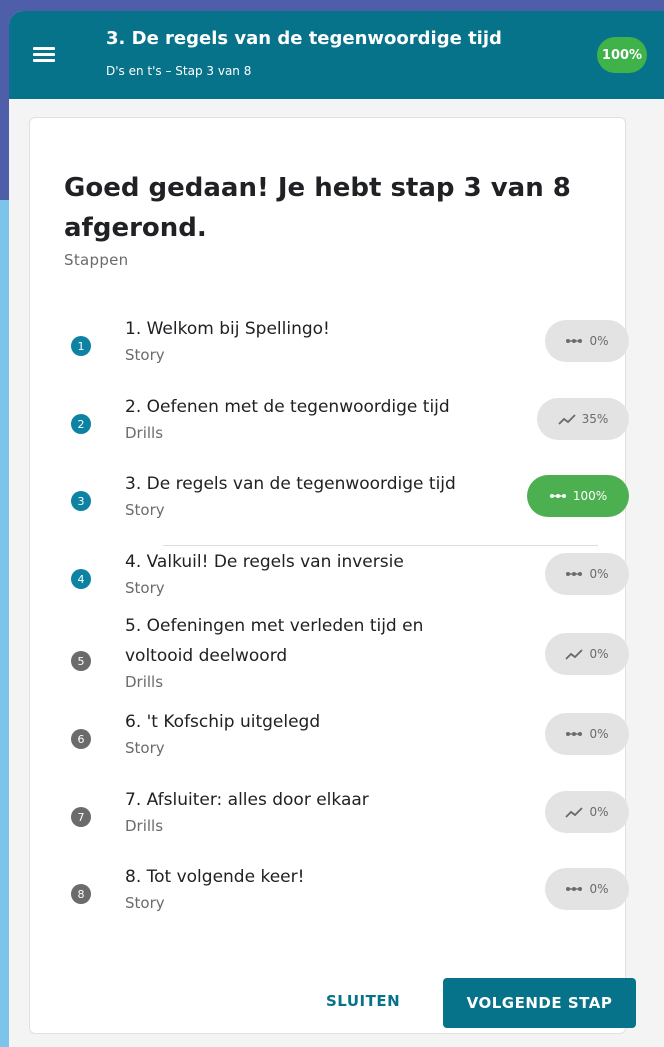 Image resolution: width=664 pixels, height=1047 pixels. Describe the element at coordinates (290, 484) in the screenshot. I see `step-title: 3. De regels van de tegenwoordige tijd` at that location.